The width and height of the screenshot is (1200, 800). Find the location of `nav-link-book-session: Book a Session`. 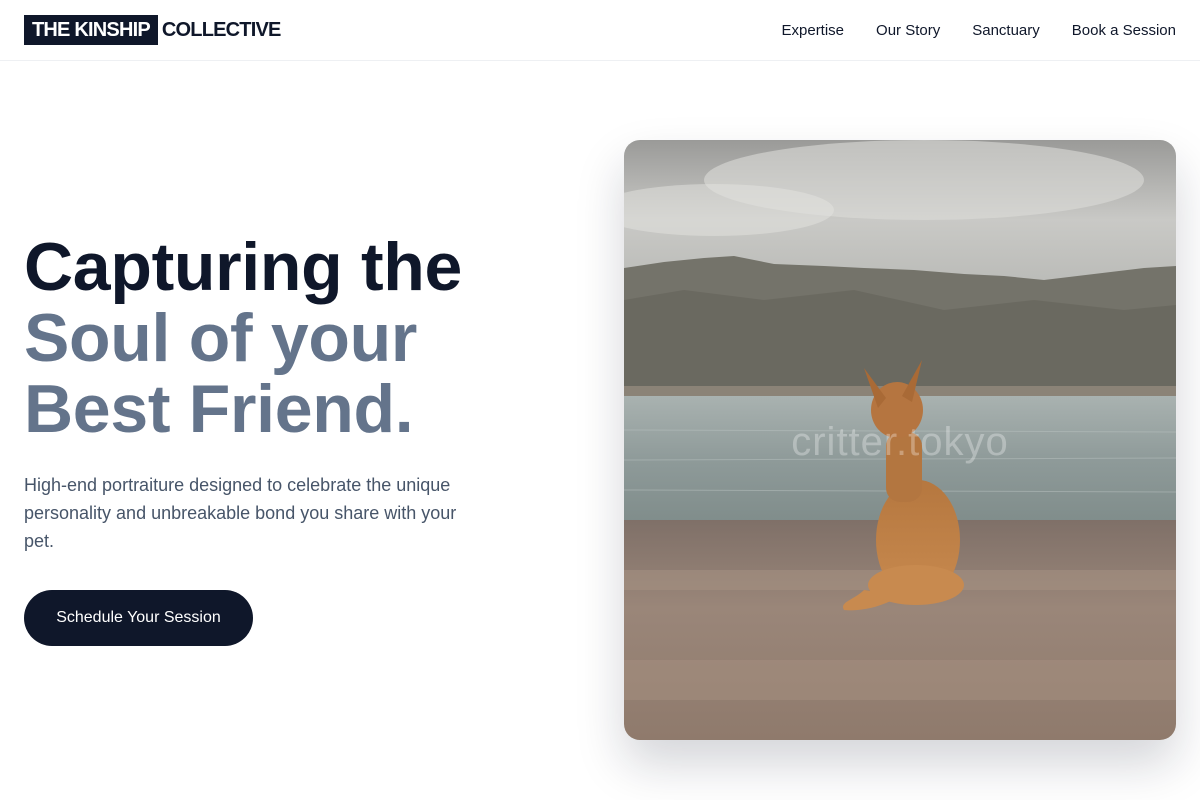

nav-link-book-session: Book a Session is located at coordinates (1124, 30).